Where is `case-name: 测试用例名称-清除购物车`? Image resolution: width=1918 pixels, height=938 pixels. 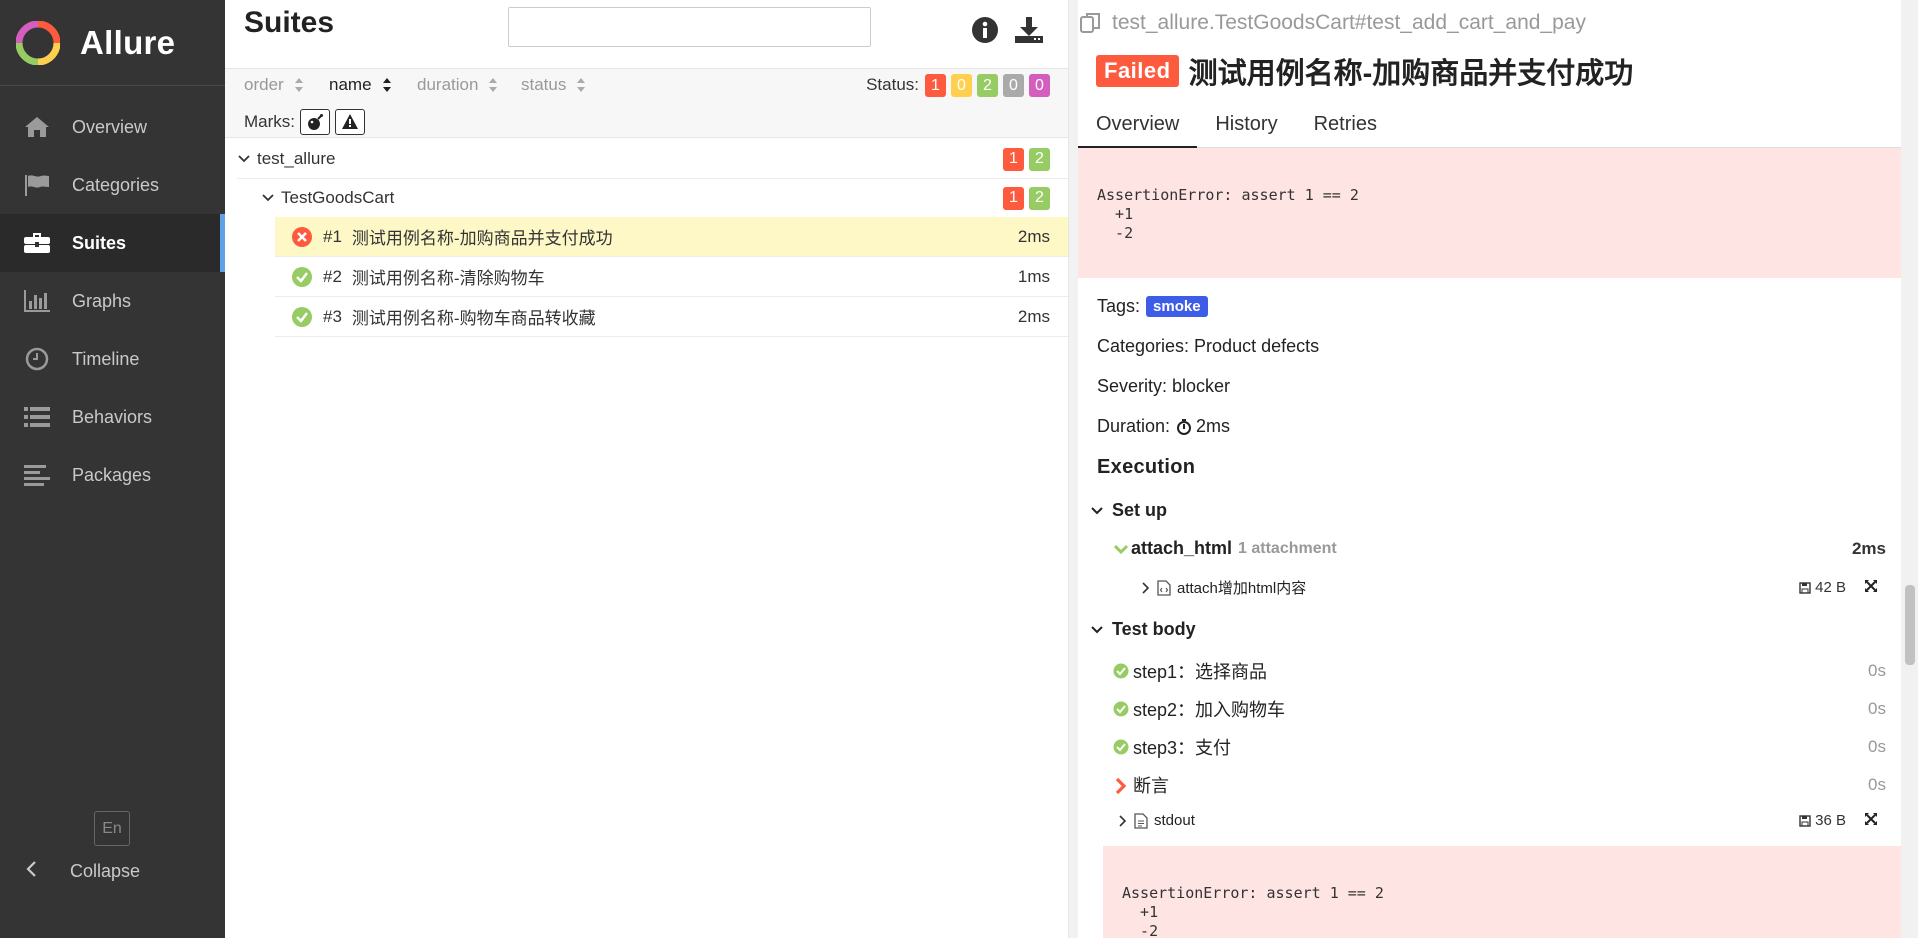 case-name: 测试用例名称-清除购物车 is located at coordinates (448, 278).